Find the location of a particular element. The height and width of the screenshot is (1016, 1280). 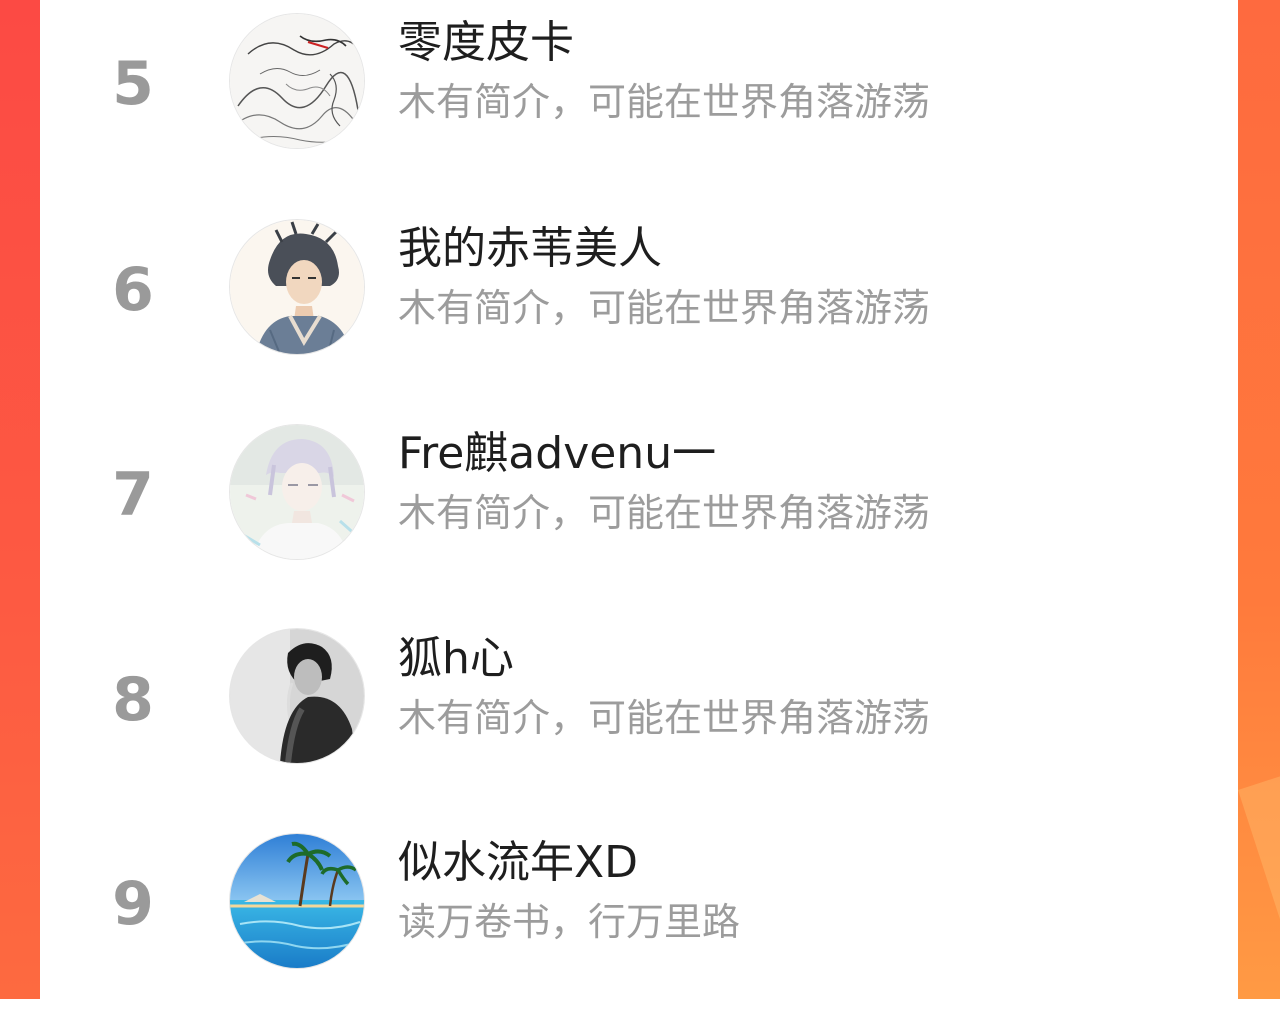

user-name: Fre麒advenu一 is located at coordinates (557, 454).